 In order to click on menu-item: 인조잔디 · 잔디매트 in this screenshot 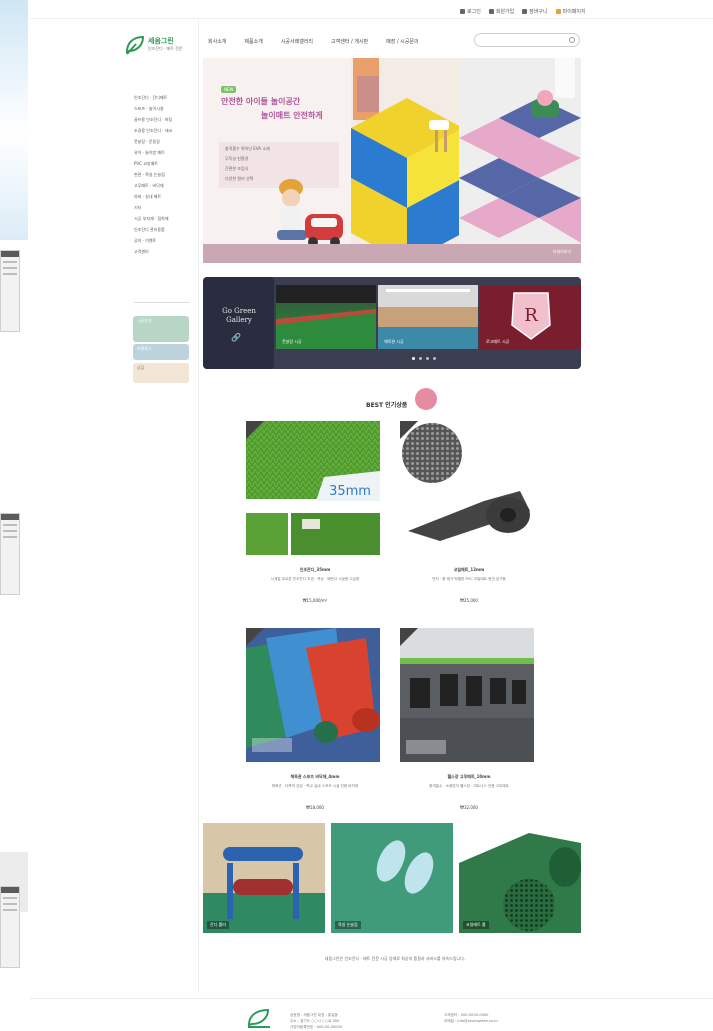, I will do `click(165, 97)`.